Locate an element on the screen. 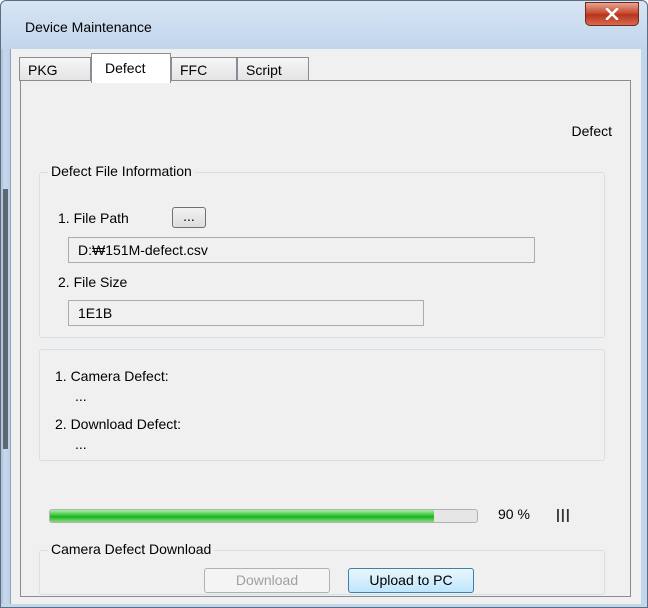 This screenshot has width=648, height=608. group-title-file-info: Defect File Information is located at coordinates (121, 171).